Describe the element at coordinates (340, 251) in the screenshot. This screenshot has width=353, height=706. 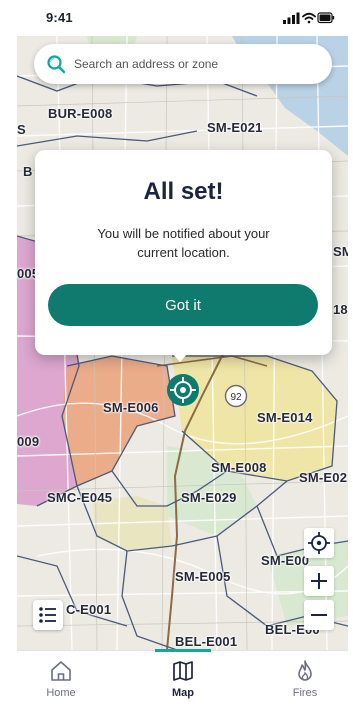
I see `zone-label-sm: SM` at that location.